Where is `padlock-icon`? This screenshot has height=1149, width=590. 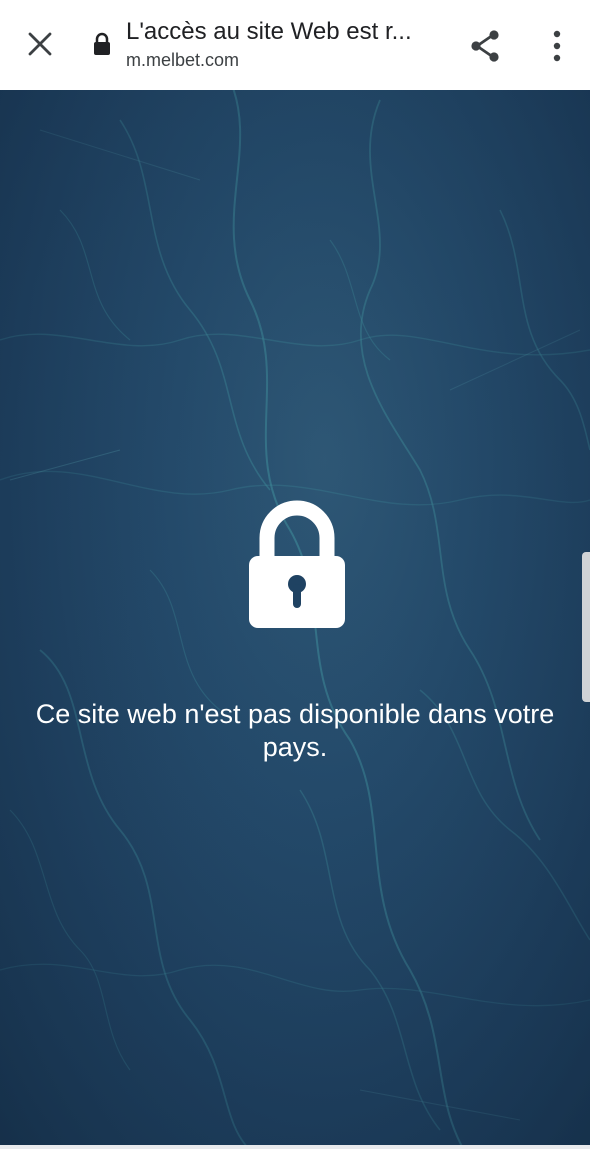
padlock-icon is located at coordinates (297, 564).